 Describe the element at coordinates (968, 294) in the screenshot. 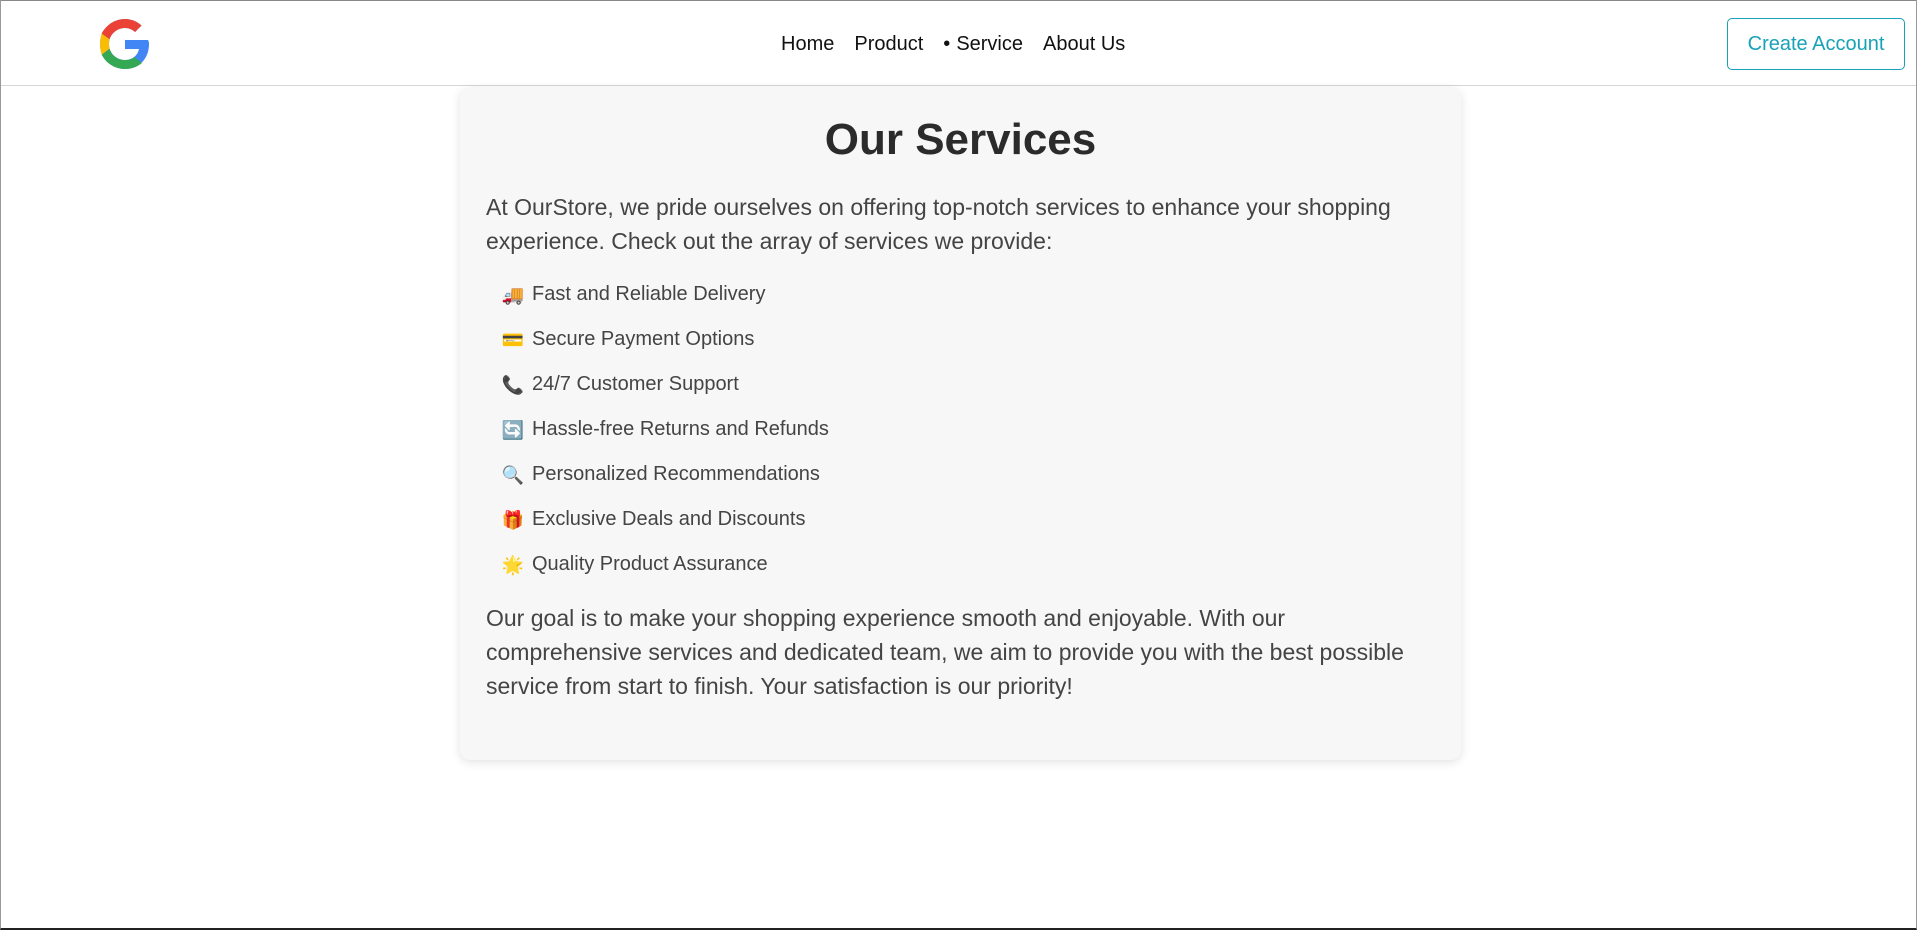

I see `list-item: 🚚 Fast and Reliable Delivery` at that location.